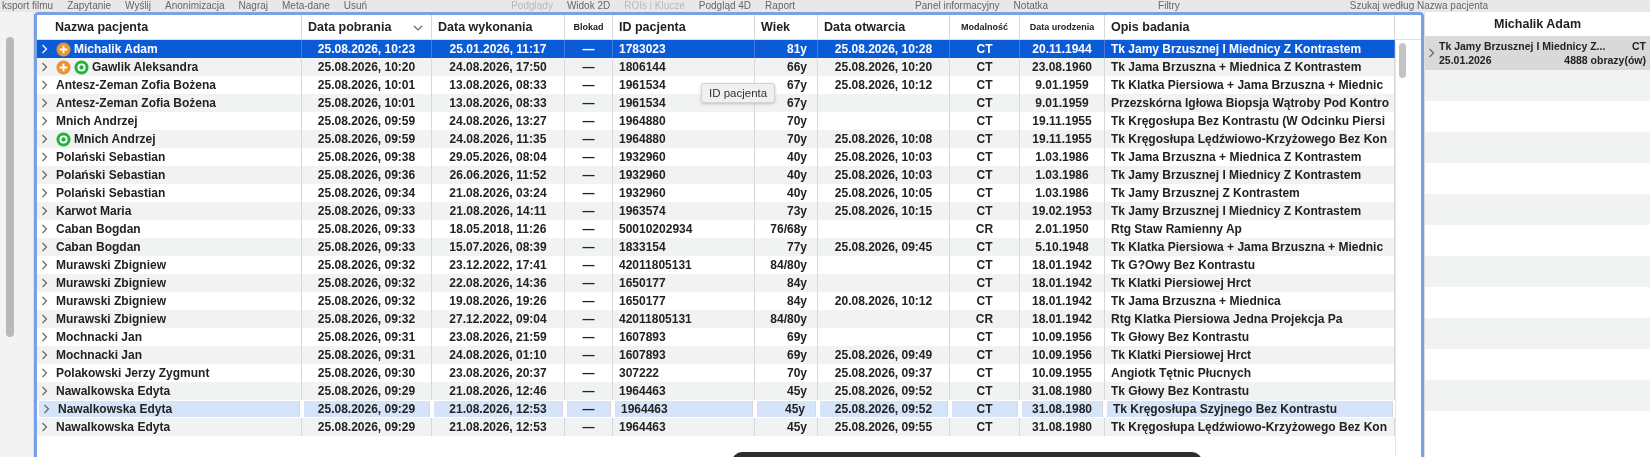 The width and height of the screenshot is (1650, 457). I want to click on column-header: Opis badania, so click(1250, 27).